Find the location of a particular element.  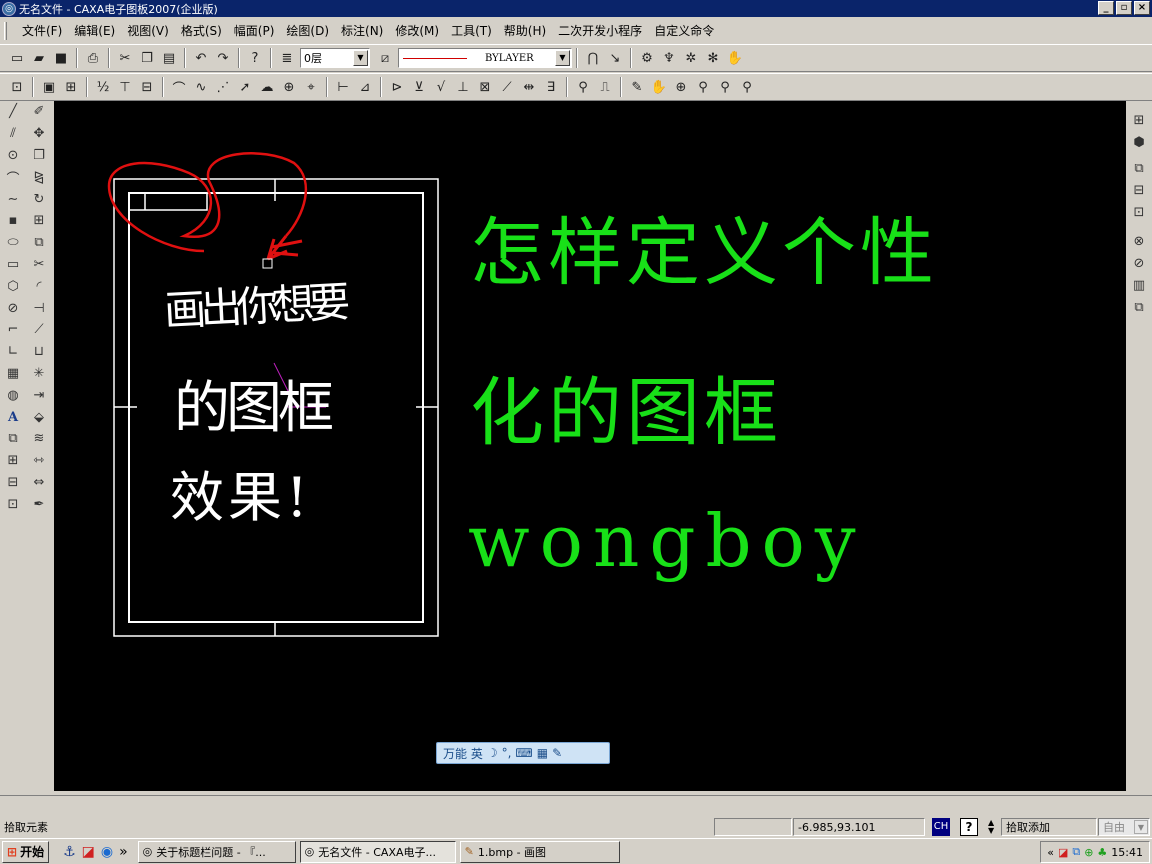

open-folder-icon: ▰ is located at coordinates (39, 58).